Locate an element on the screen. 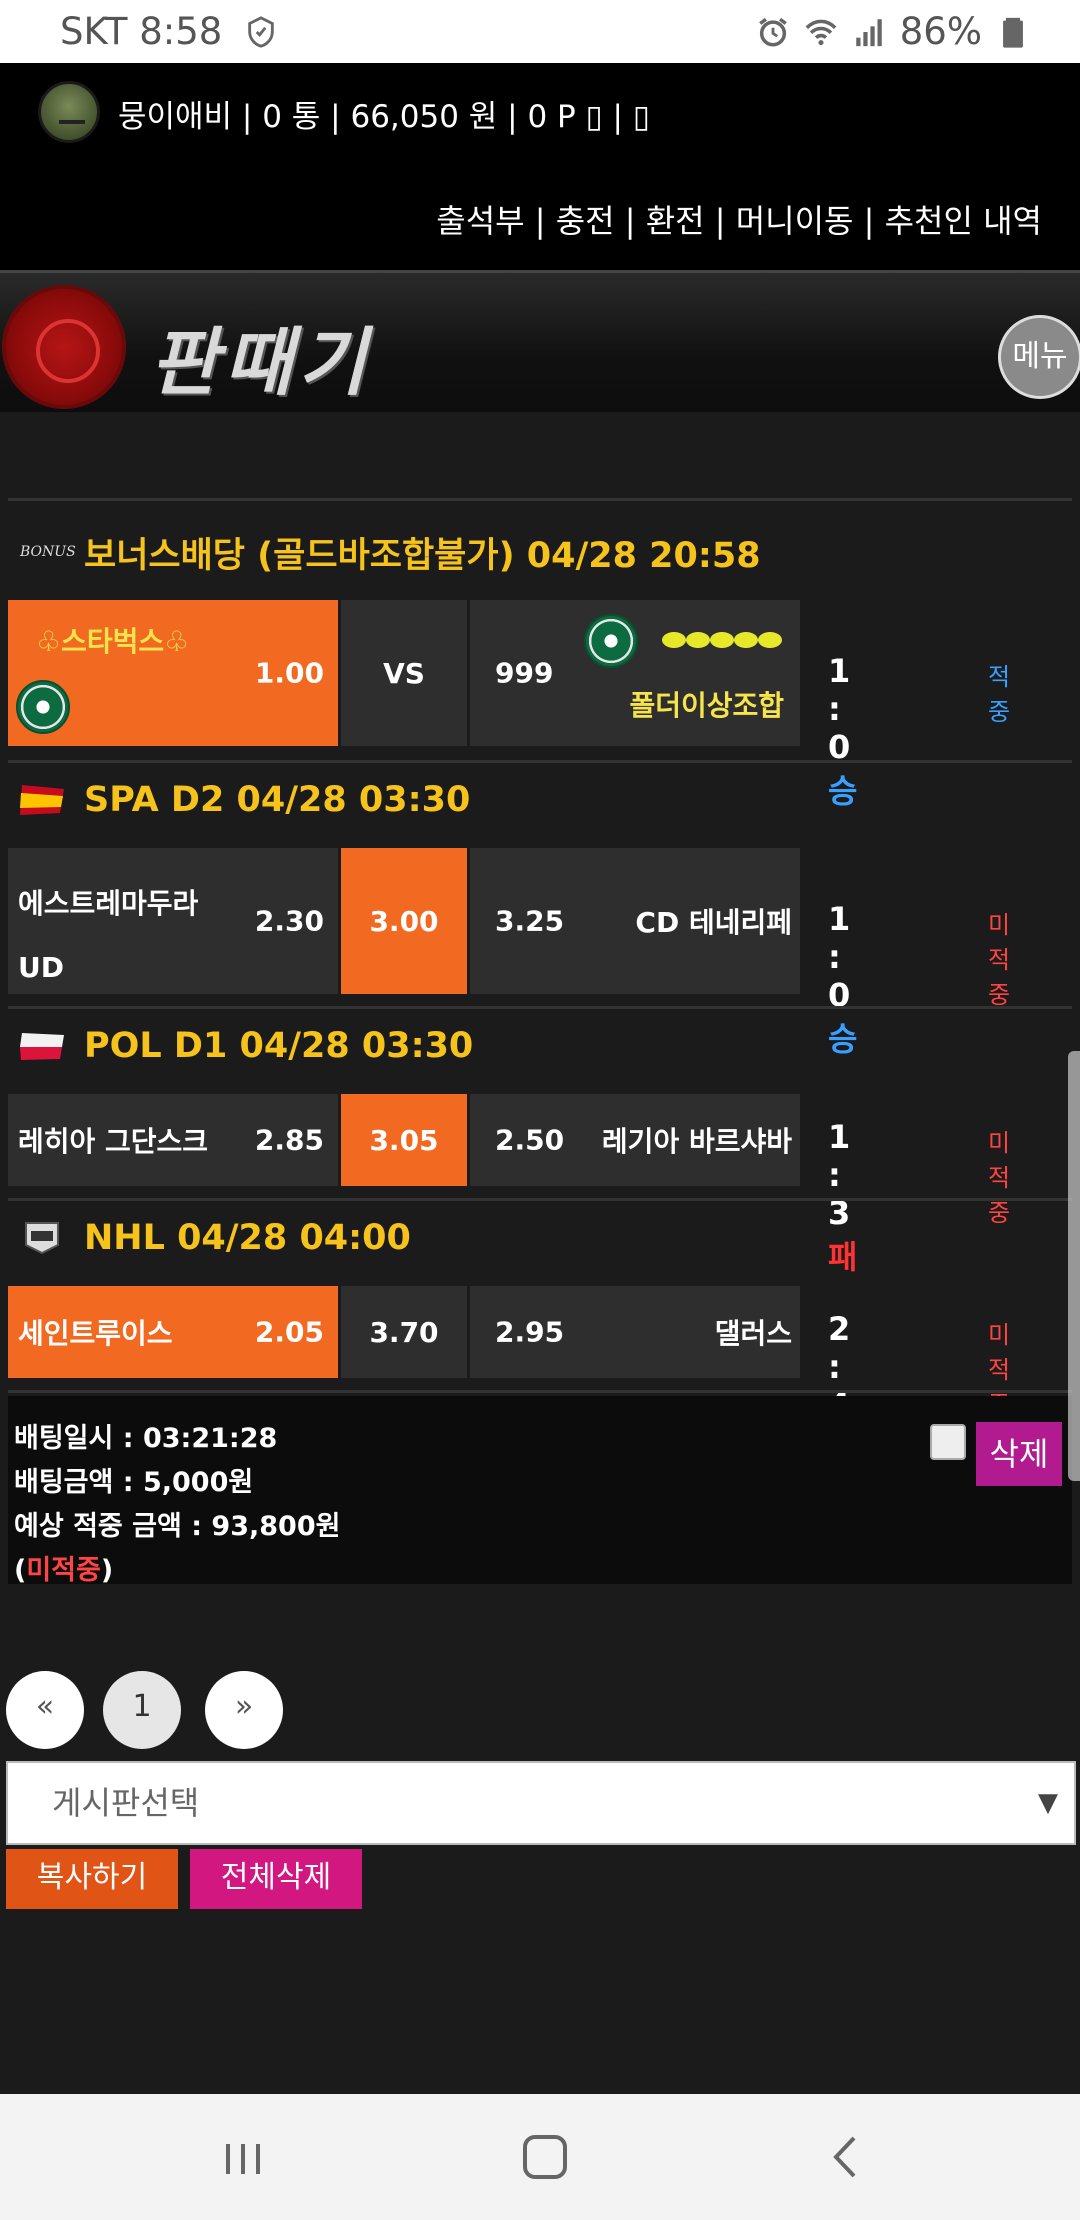 The width and height of the screenshot is (1080, 2220). away-team: 폴더이상조합 is located at coordinates (706, 705).